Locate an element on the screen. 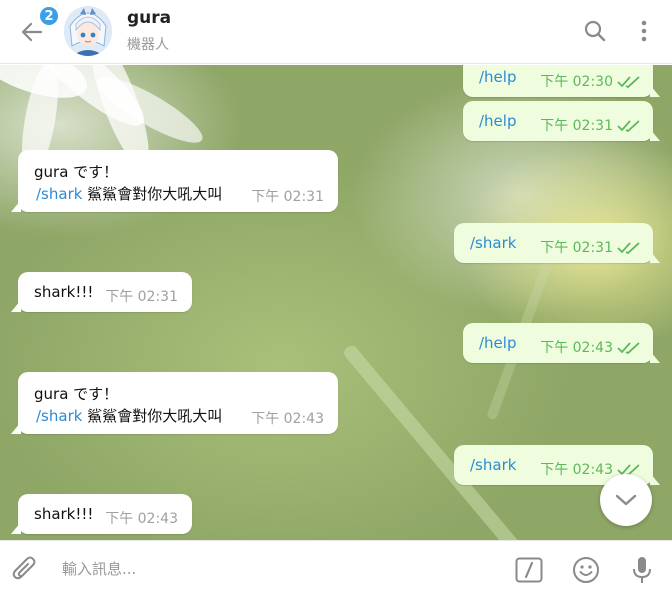 Image resolution: width=672 pixels, height=596 pixels. more-vertical-icon is located at coordinates (644, 31).